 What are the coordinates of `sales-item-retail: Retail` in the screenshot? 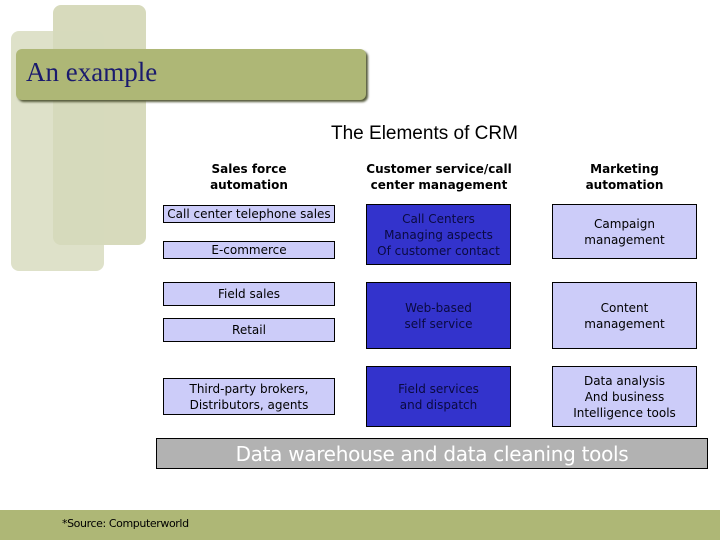 It's located at (249, 330).